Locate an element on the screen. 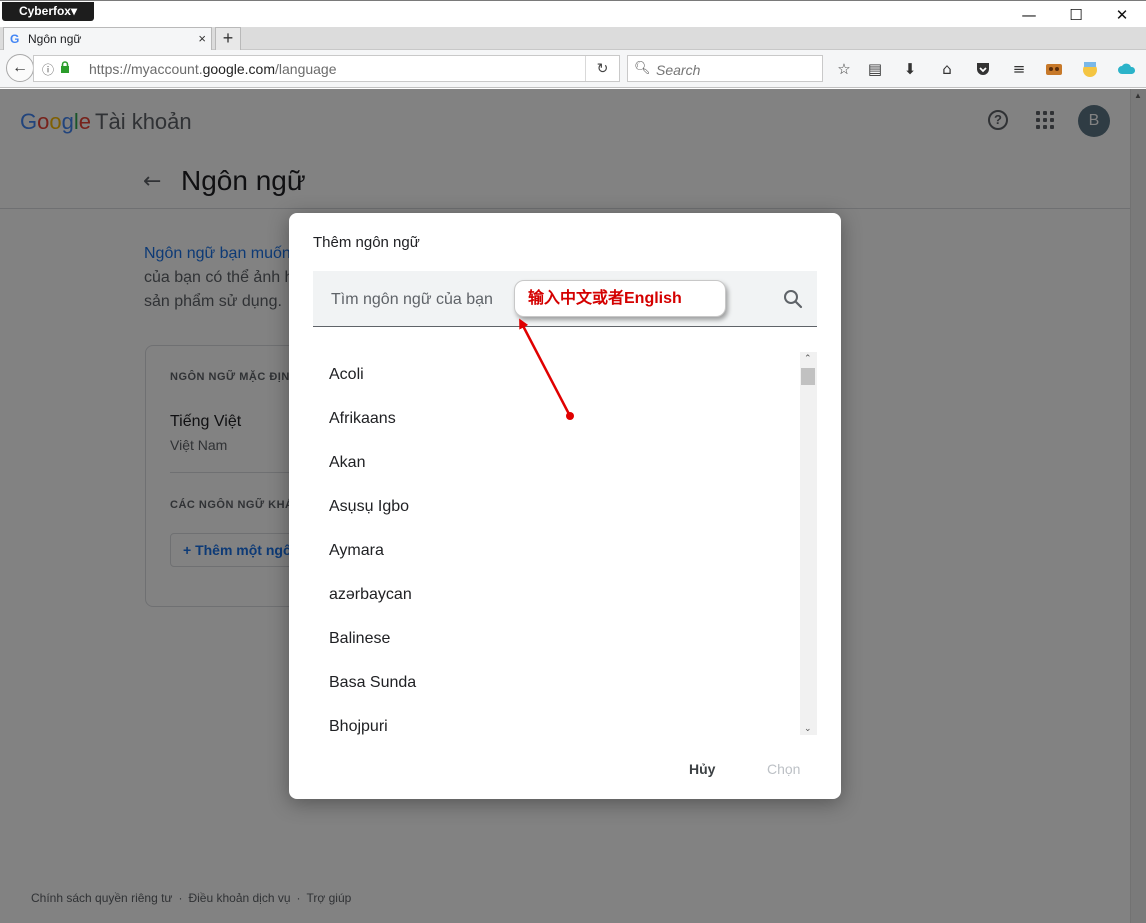  dialog-title: Thêm ngôn ngữ is located at coordinates (366, 242).